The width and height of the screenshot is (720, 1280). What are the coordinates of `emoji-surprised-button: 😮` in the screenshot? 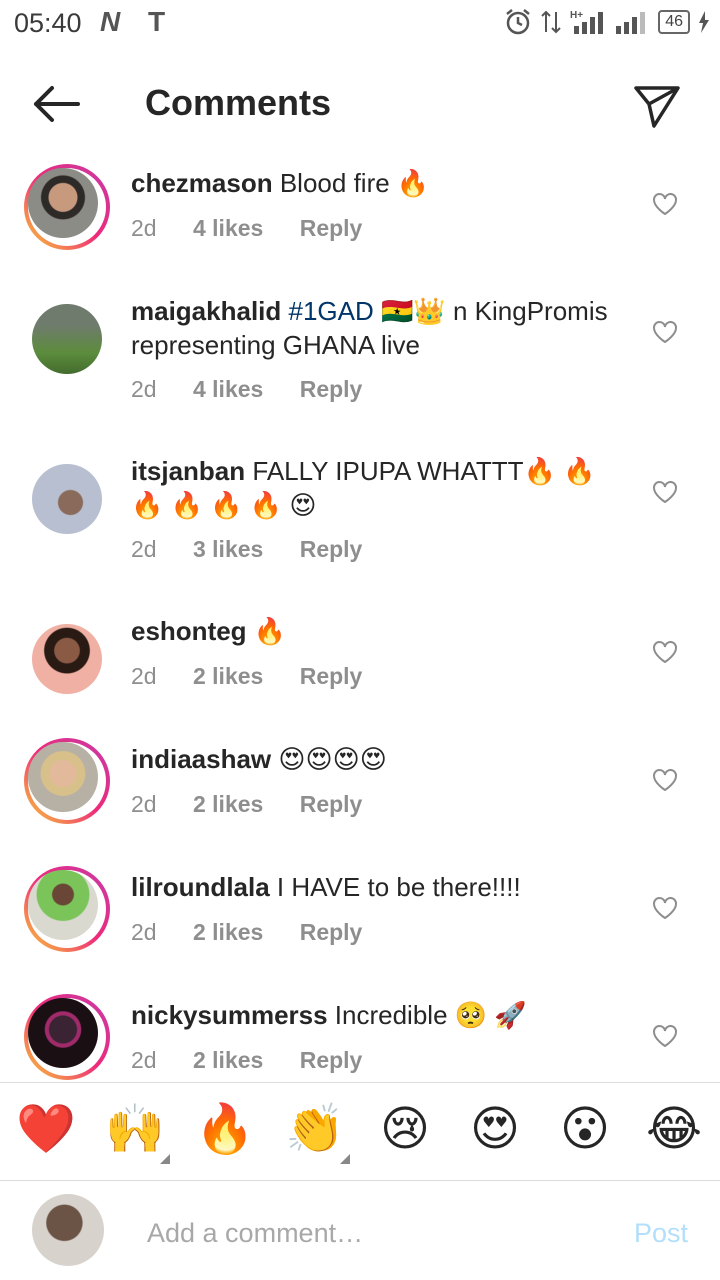 It's located at (585, 1130).